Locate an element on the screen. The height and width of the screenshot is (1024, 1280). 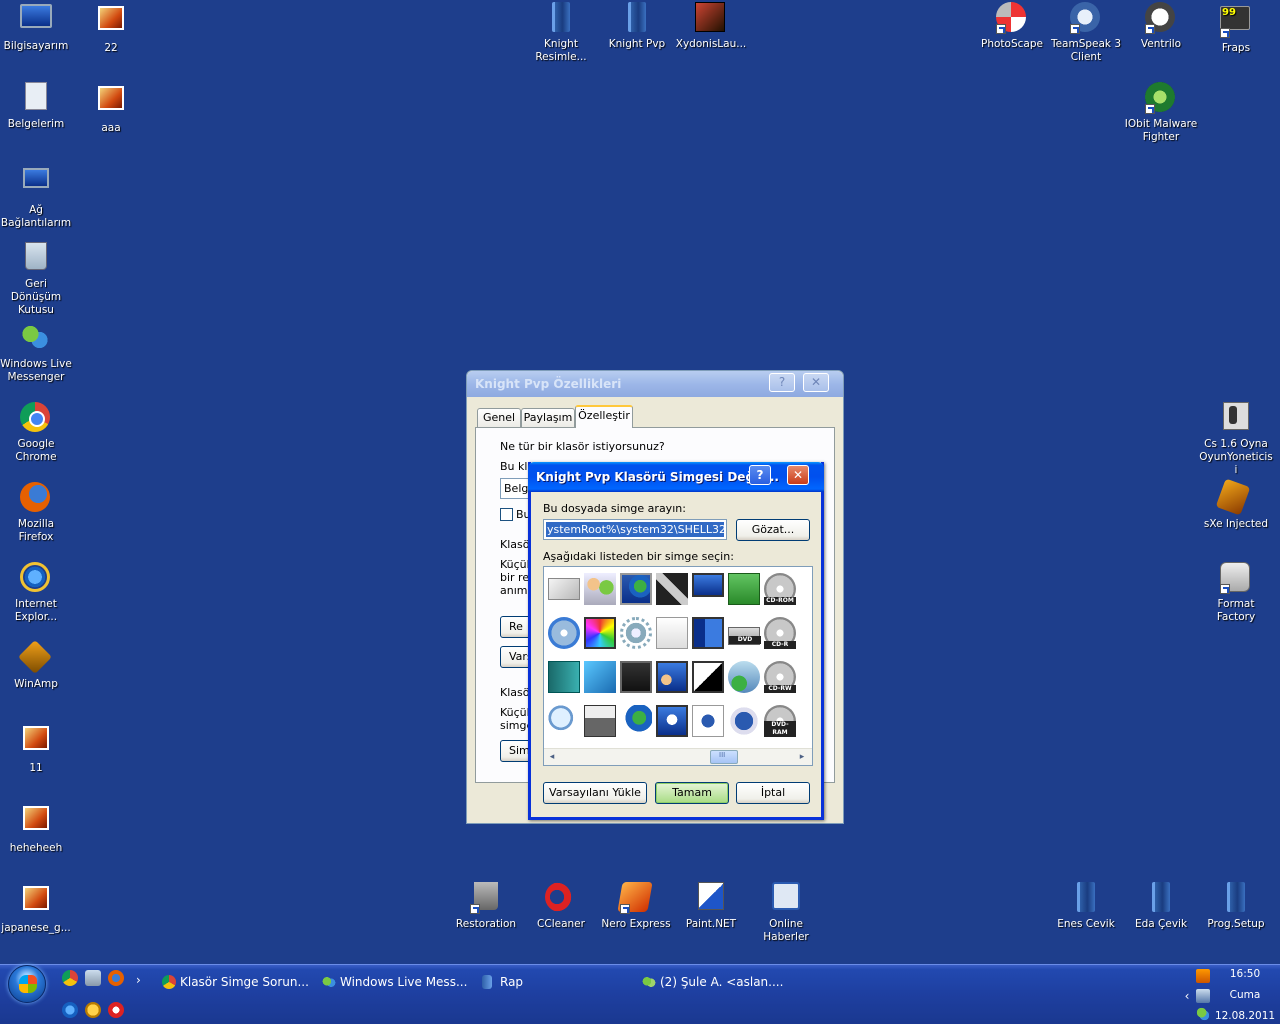
tools-icon is located at coordinates (672, 589).